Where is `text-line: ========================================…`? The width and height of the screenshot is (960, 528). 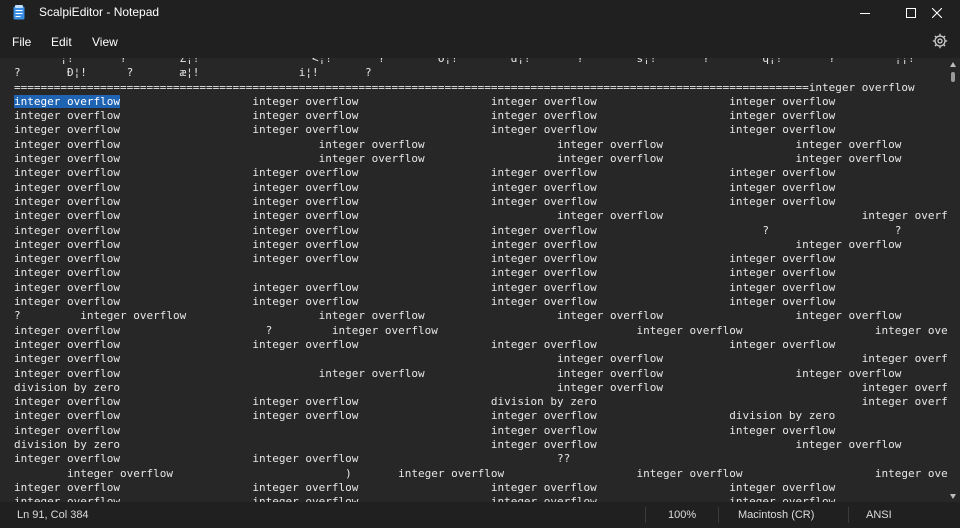
text-line: ========================================… is located at coordinates (480, 88).